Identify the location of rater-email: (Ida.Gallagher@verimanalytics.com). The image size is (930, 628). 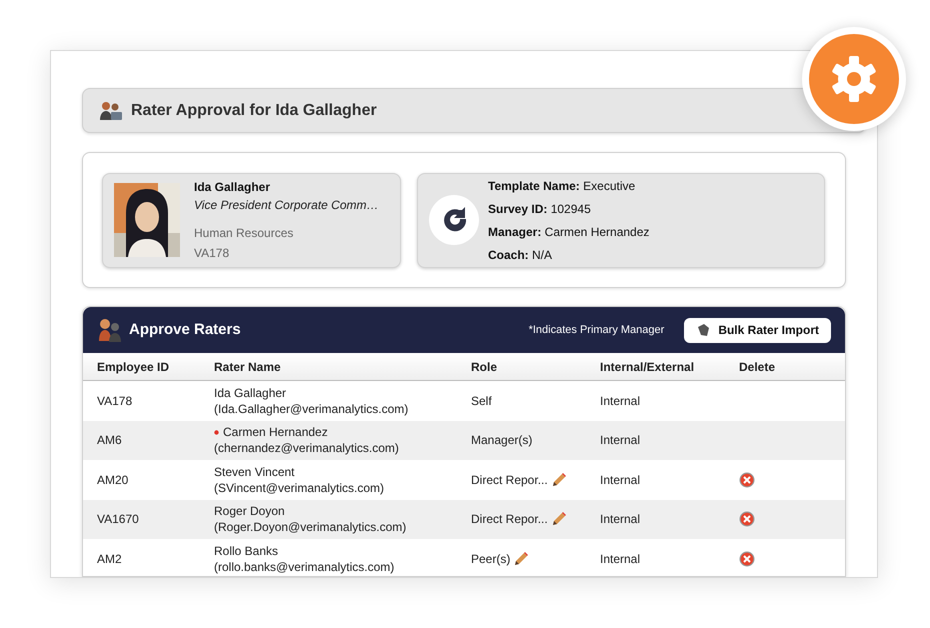
(312, 408).